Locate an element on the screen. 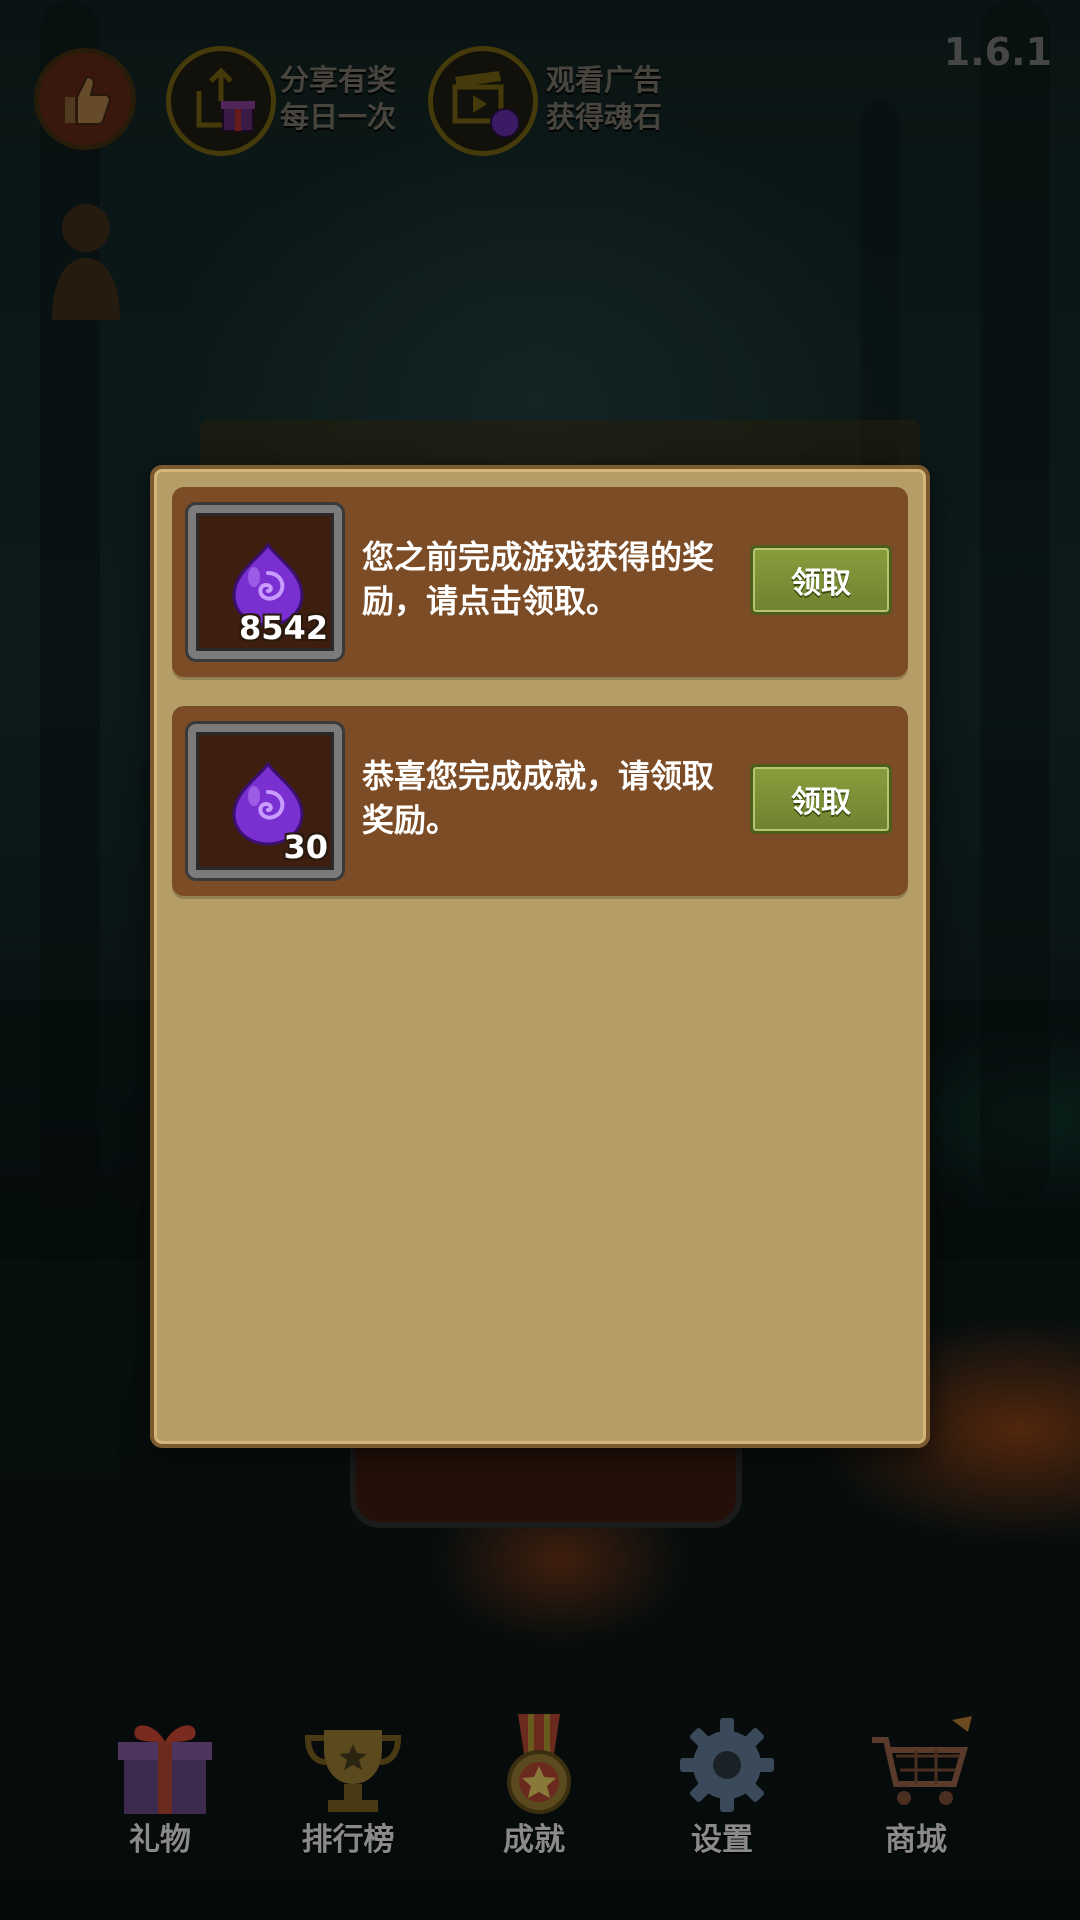 The image size is (1080, 1920). reward-message: 恭喜您完成成就，请领取奖励。 is located at coordinates (538, 798).